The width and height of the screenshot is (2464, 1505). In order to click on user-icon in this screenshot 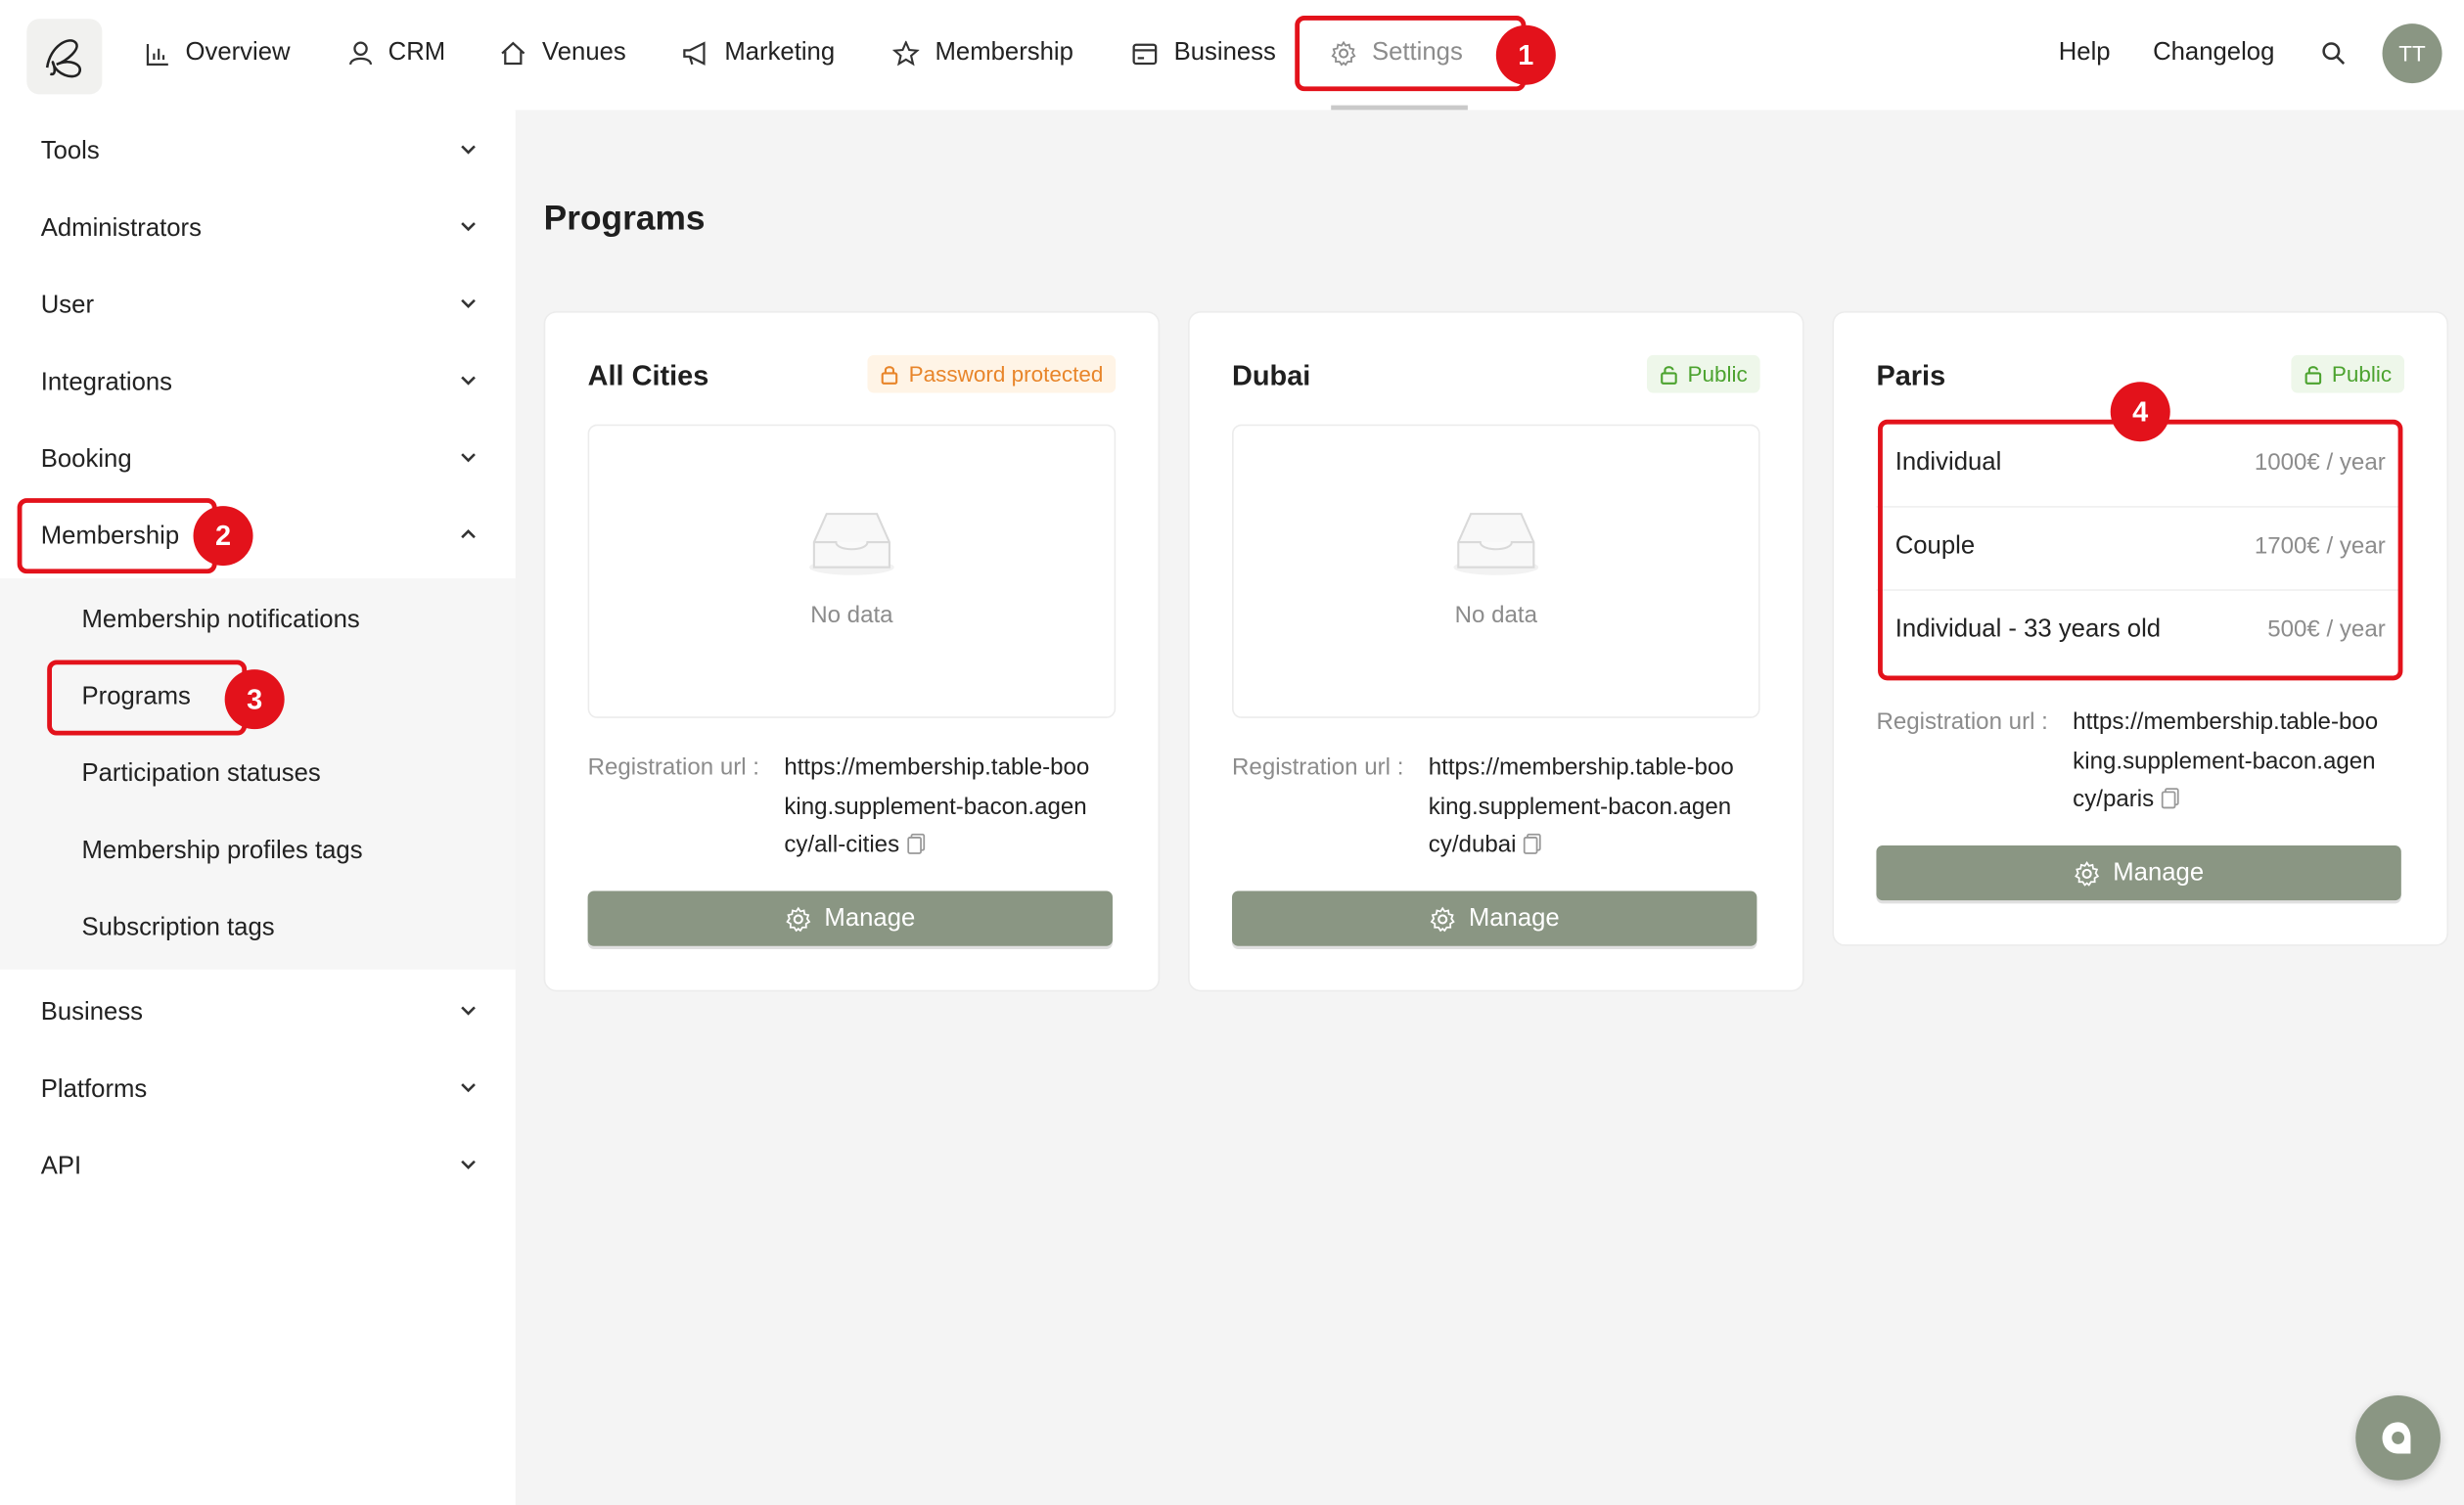, I will do `click(360, 54)`.